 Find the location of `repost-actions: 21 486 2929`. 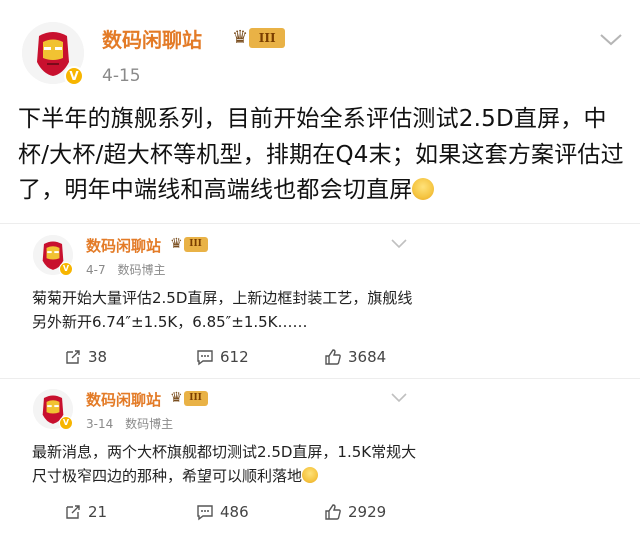

repost-actions: 21 486 2929 is located at coordinates (320, 514).